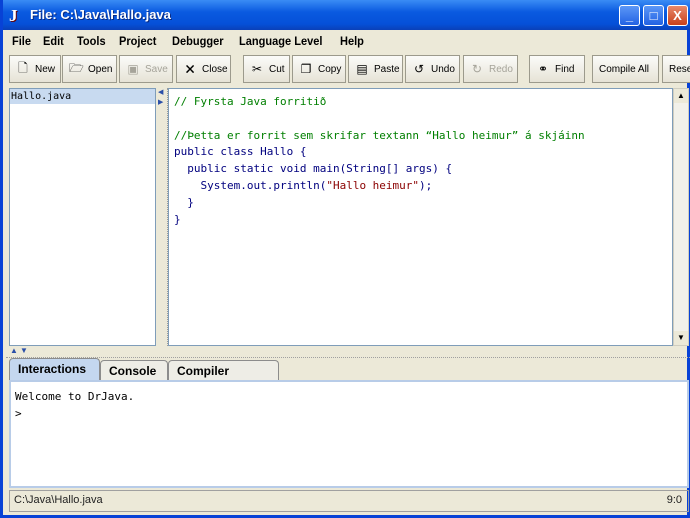 The image size is (690, 518). I want to click on scroll-up-icon: ▲, so click(681, 96).